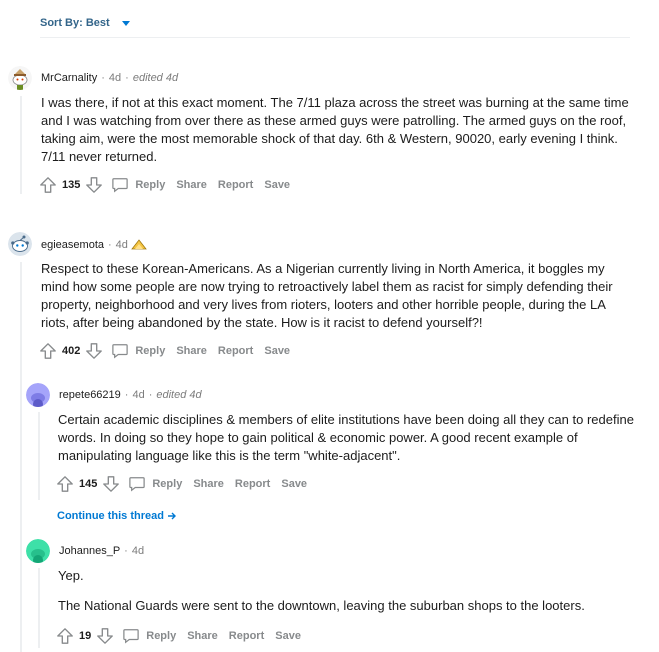 The width and height of the screenshot is (659, 652). I want to click on comment-actions: 145 Reply Share Report Save, so click(181, 484).